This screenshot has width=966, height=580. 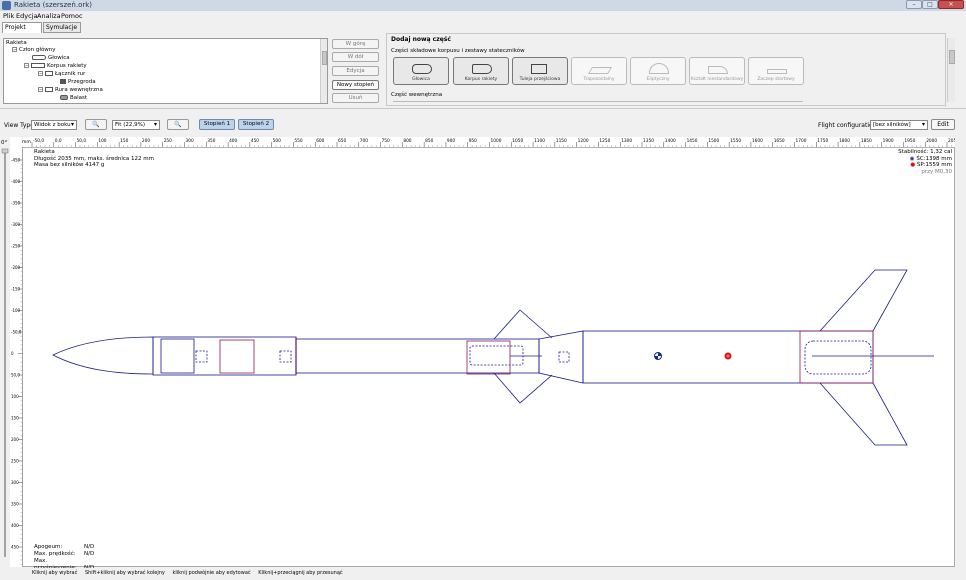 What do you see at coordinates (899, 125) in the screenshot?
I see `flight-config-select: [bez silników]` at bounding box center [899, 125].